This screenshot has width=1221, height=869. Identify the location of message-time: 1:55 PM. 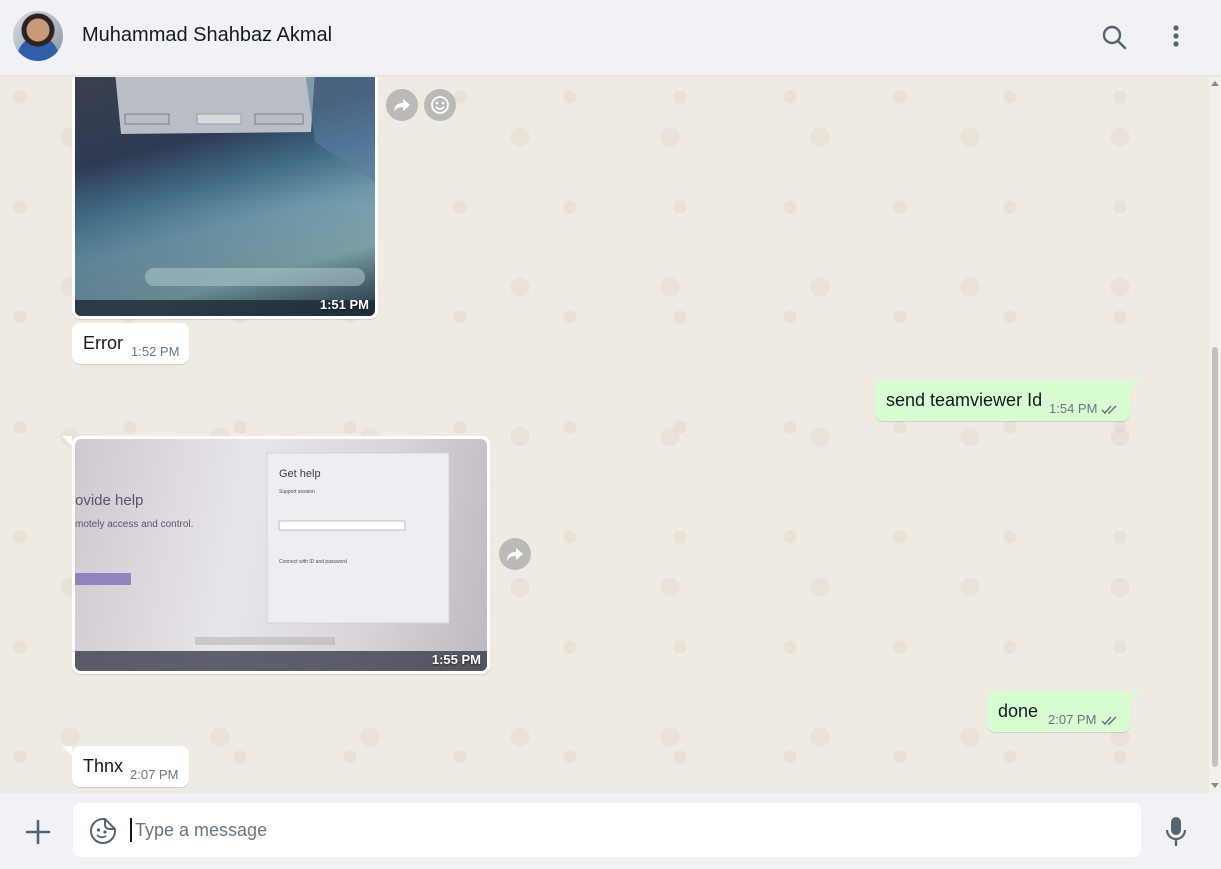
(456, 659).